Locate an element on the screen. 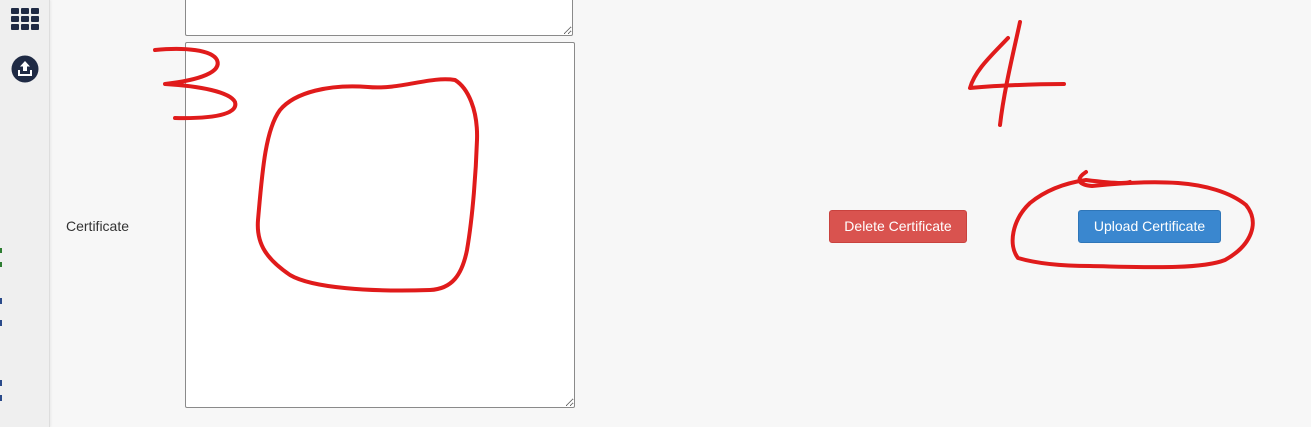  certificate-label: Certificate is located at coordinates (98, 226).